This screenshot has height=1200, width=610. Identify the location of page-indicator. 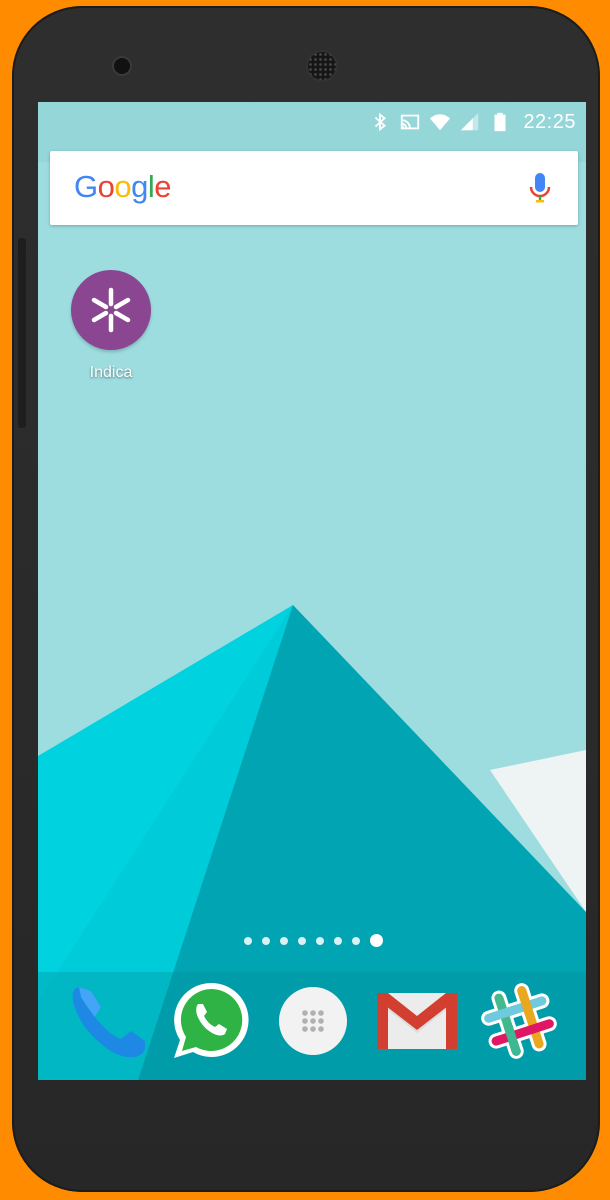
(313, 940).